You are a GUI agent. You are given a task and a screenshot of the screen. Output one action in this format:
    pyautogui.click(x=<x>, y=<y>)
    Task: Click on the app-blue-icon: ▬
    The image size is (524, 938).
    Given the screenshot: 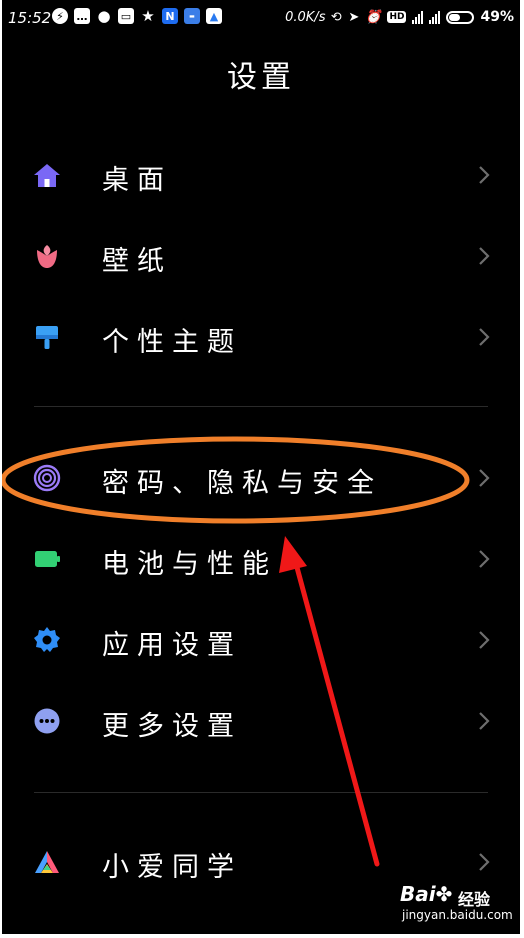 What is the action you would take?
    pyautogui.click(x=192, y=16)
    